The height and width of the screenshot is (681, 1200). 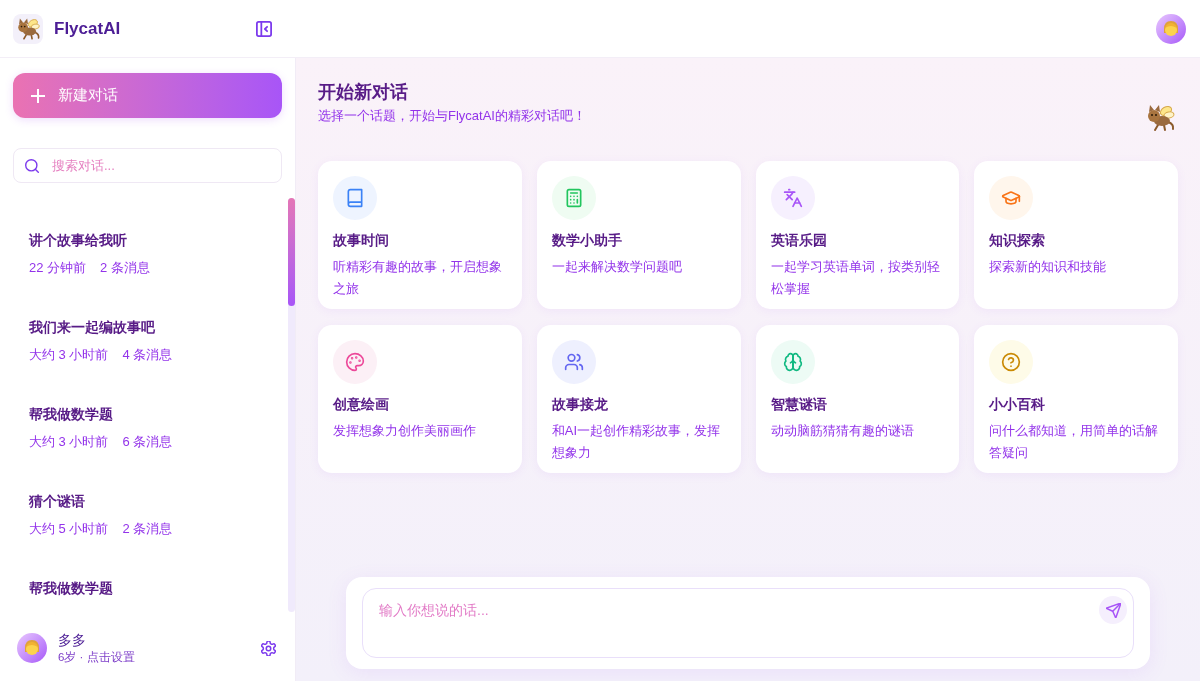 What do you see at coordinates (452, 116) in the screenshot?
I see `page-subtitle: 选择一个话题，开始与FlycatAI的精彩对话吧！` at bounding box center [452, 116].